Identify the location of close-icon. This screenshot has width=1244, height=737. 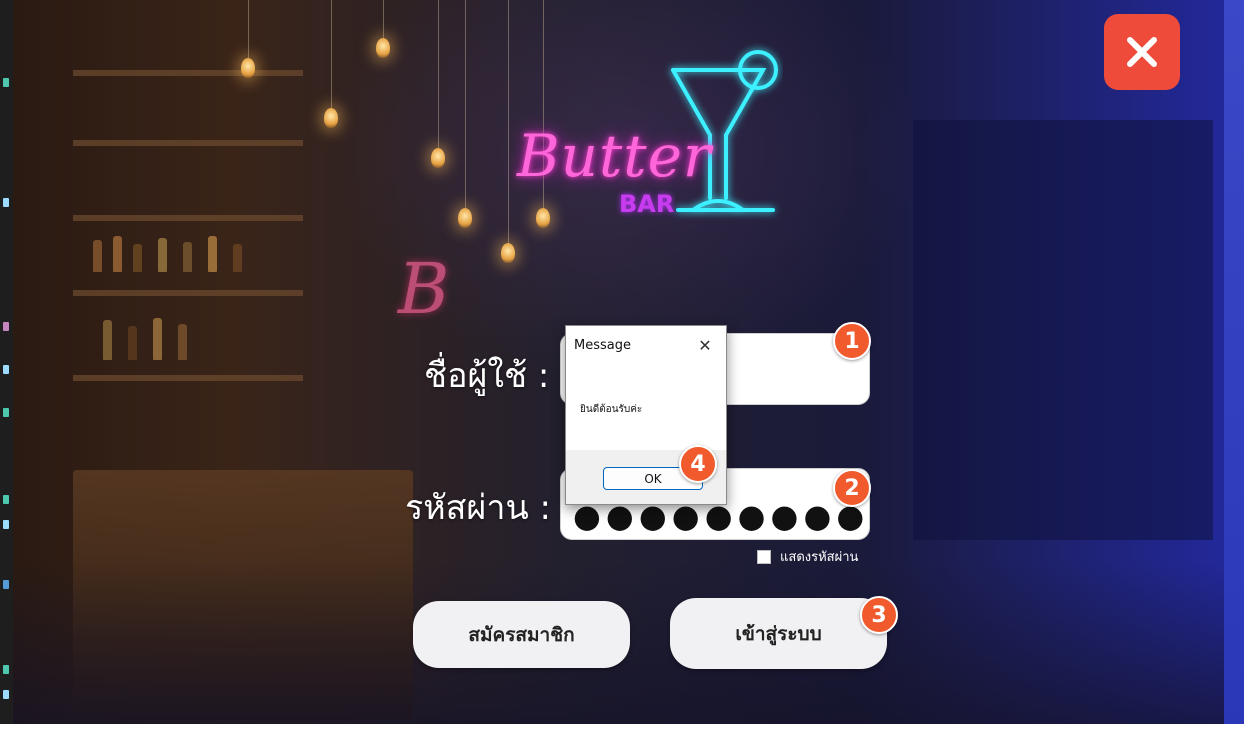
(1142, 52).